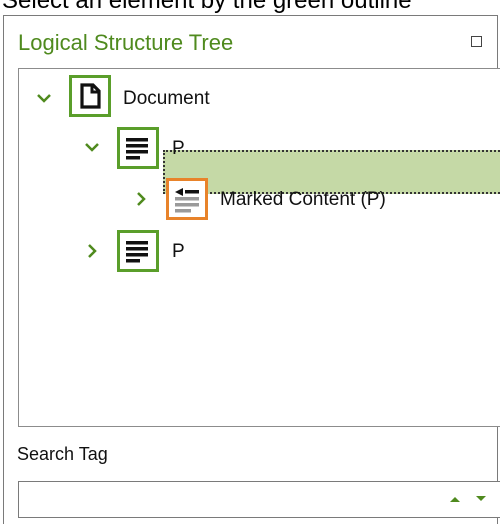  I want to click on search-tag-field, so click(259, 499).